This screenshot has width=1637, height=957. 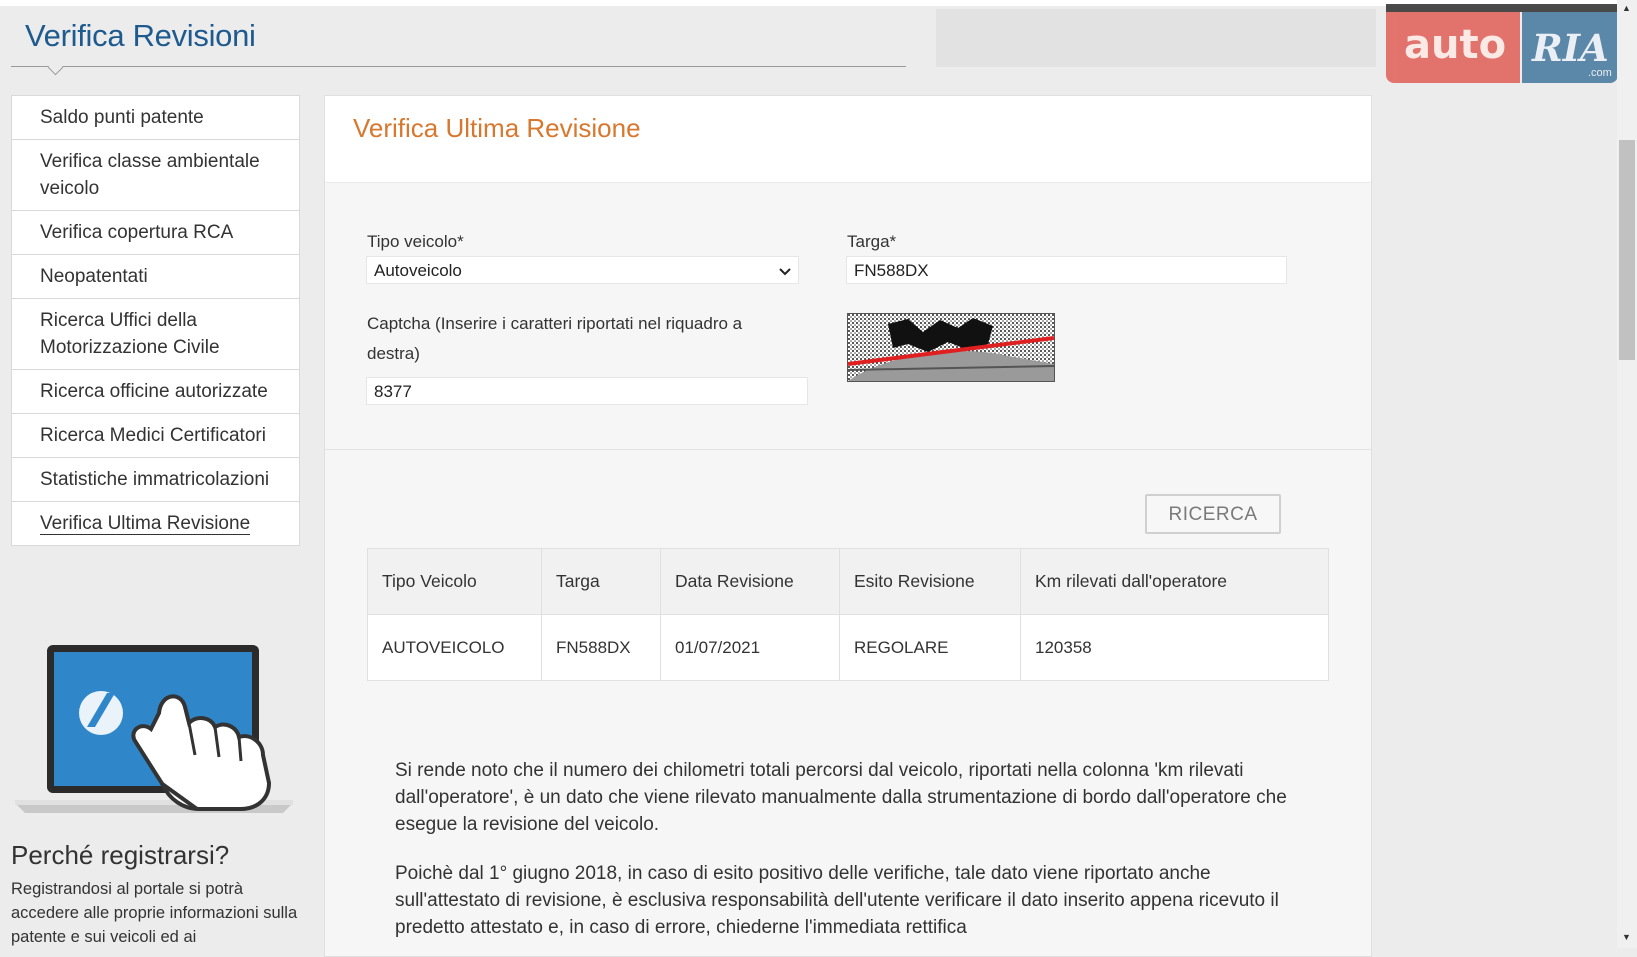 I want to click on watermark-left-text: auto, so click(x=1455, y=45).